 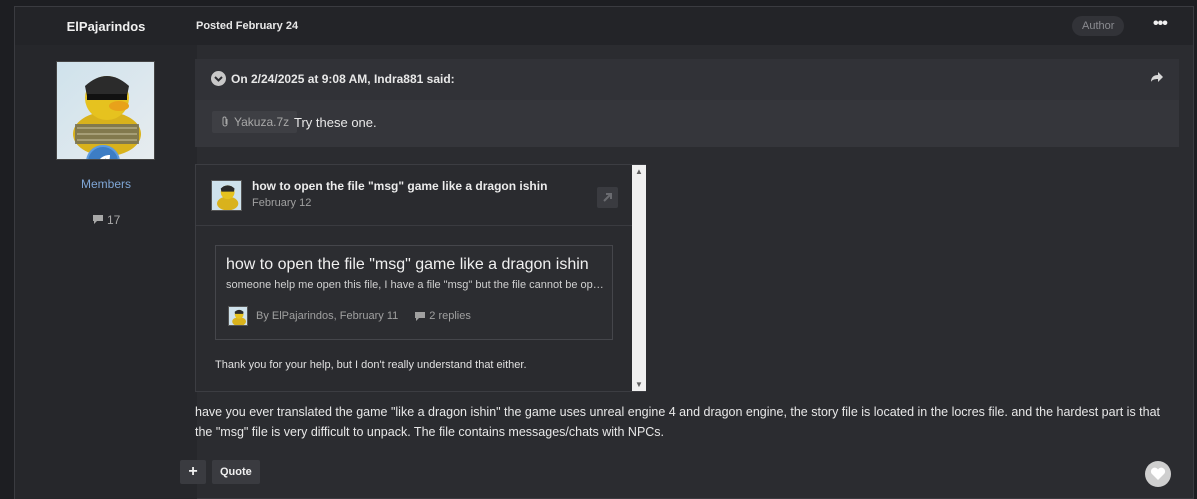 What do you see at coordinates (639, 384) in the screenshot?
I see `scroll-down-icon: ▼` at bounding box center [639, 384].